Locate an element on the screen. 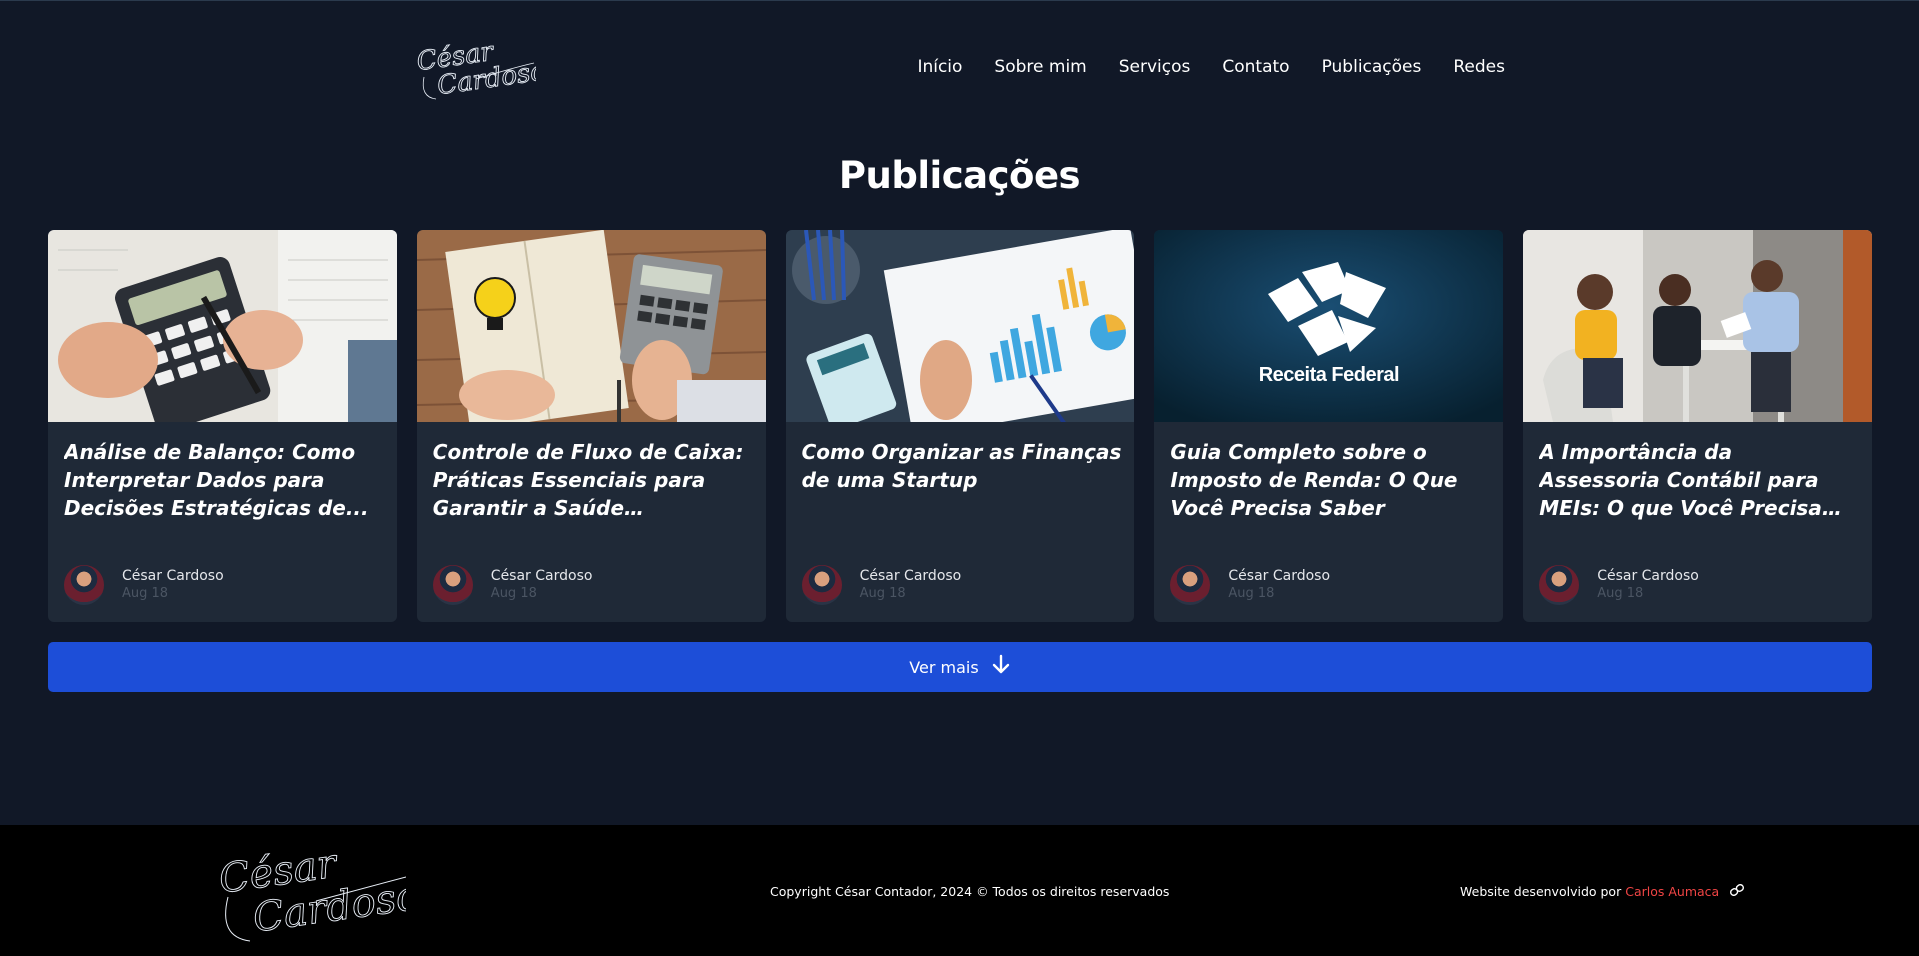 The width and height of the screenshot is (1919, 956). arrow-down-icon is located at coordinates (1001, 667).